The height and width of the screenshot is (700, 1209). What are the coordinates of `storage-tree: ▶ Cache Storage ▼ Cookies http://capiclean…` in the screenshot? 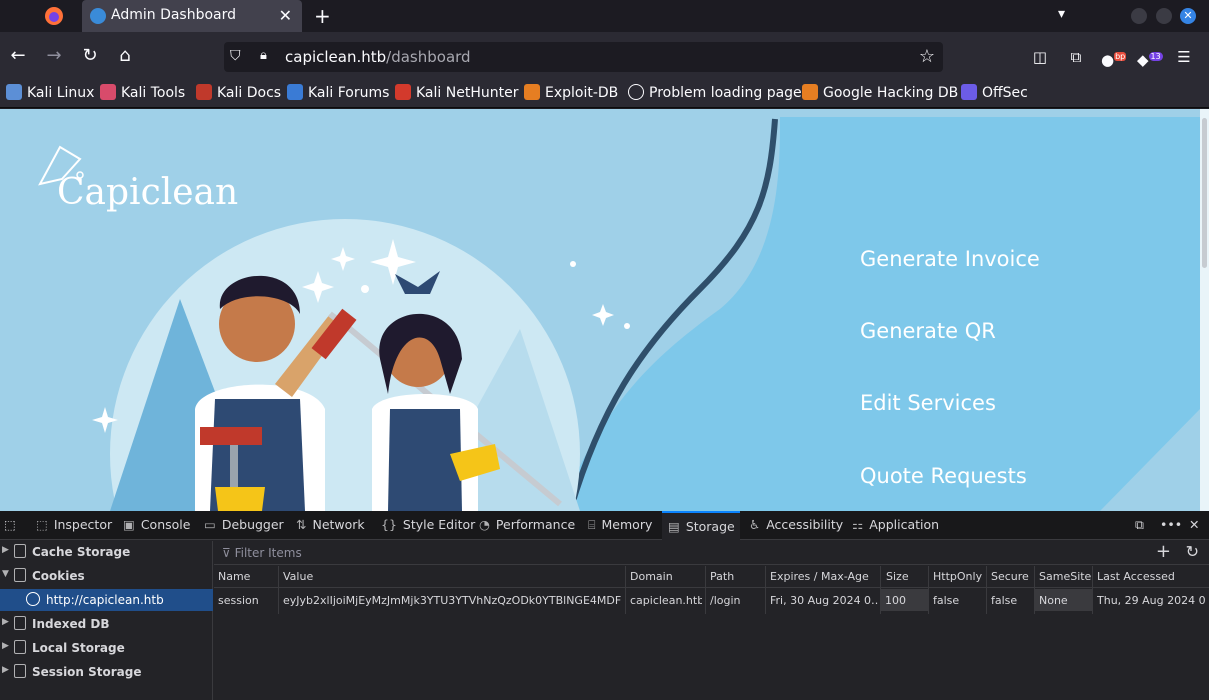 It's located at (106, 620).